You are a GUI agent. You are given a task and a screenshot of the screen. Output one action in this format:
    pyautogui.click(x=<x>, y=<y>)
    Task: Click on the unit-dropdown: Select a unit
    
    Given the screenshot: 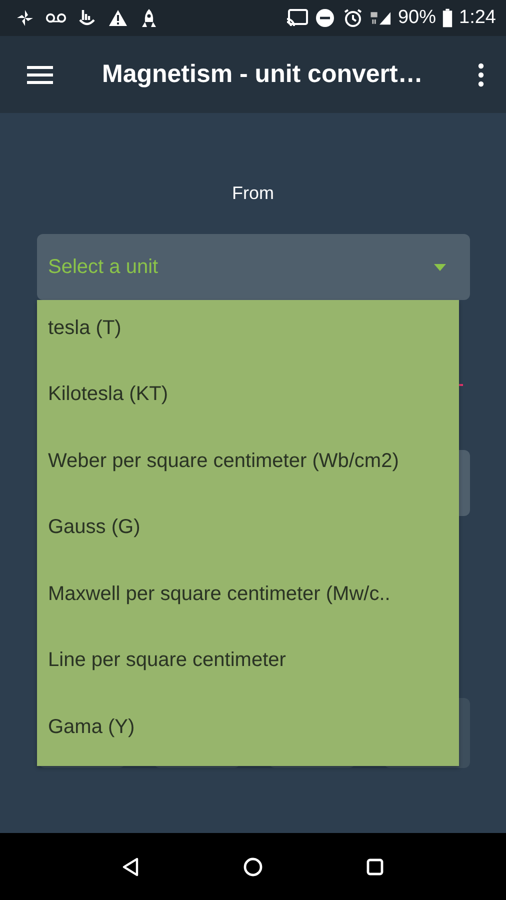 What is the action you would take?
    pyautogui.click(x=253, y=267)
    